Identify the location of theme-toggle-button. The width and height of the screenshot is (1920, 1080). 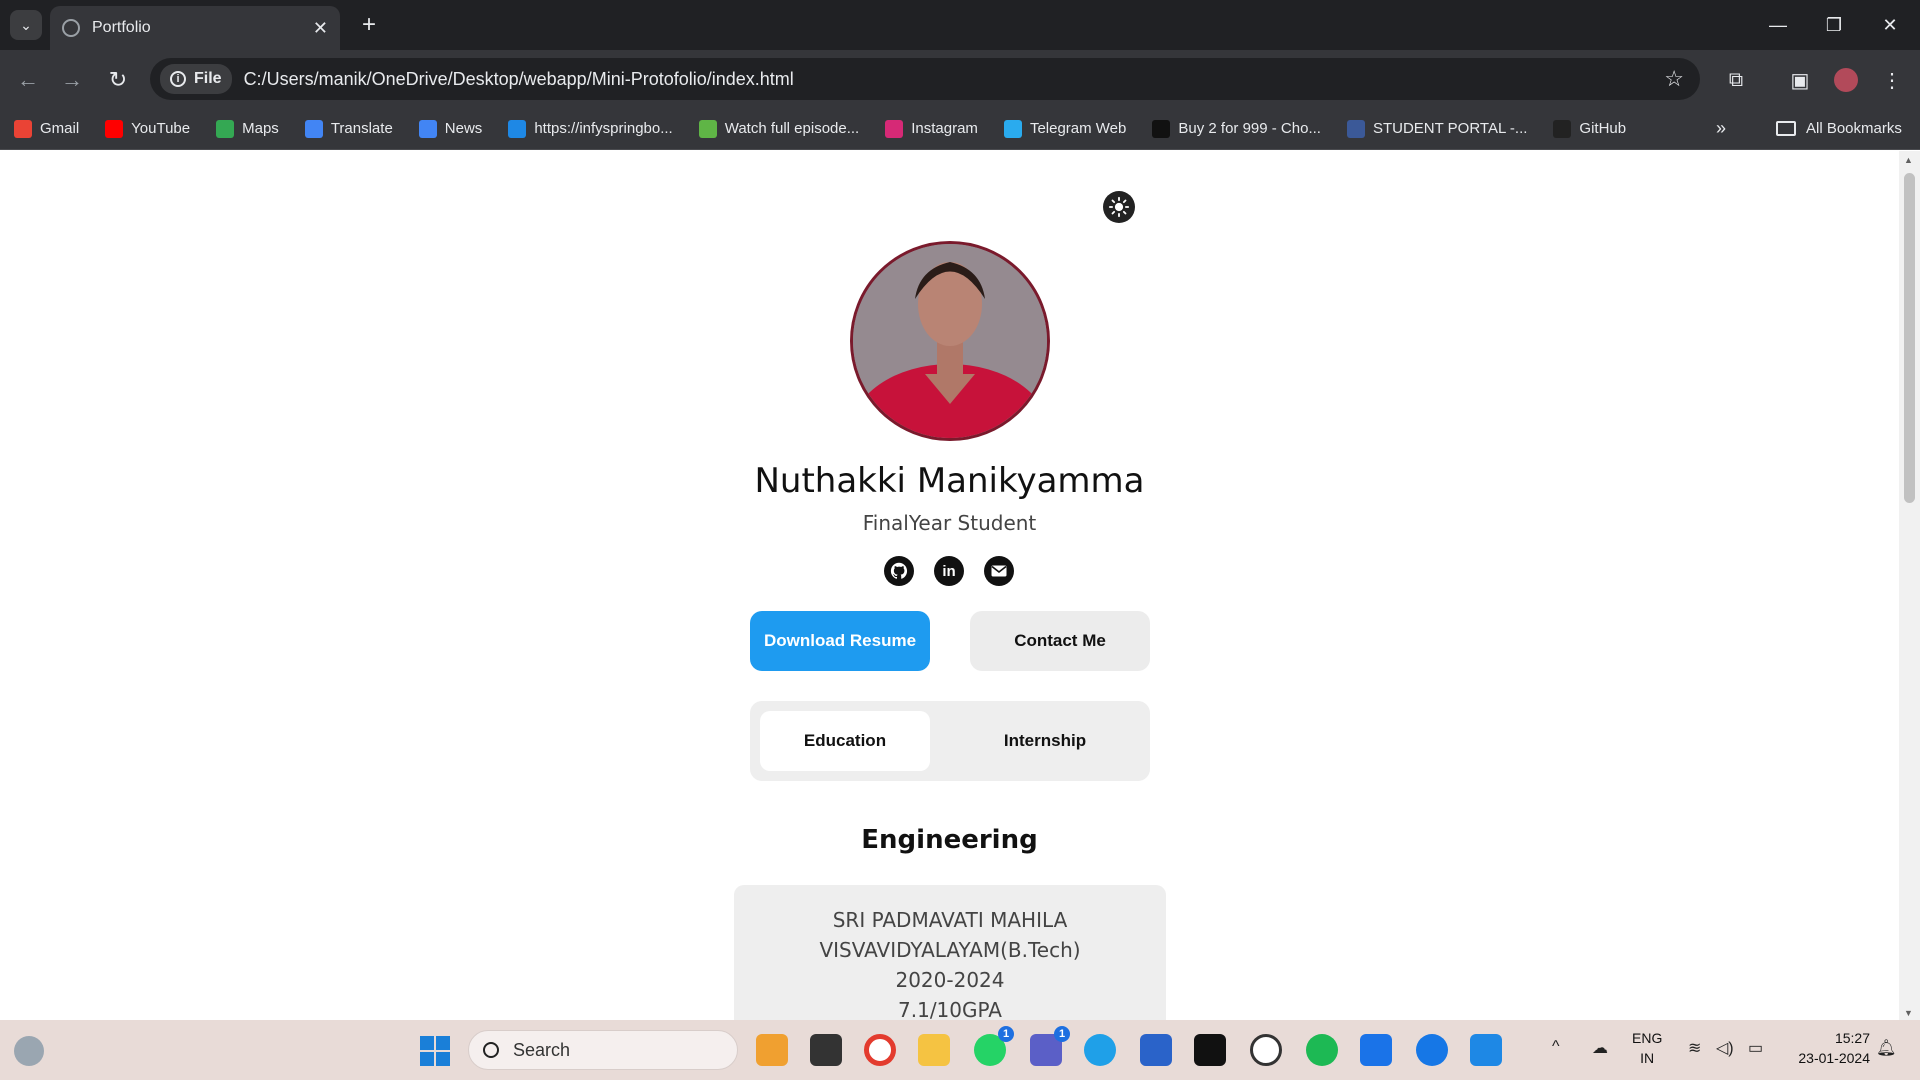
(1119, 207).